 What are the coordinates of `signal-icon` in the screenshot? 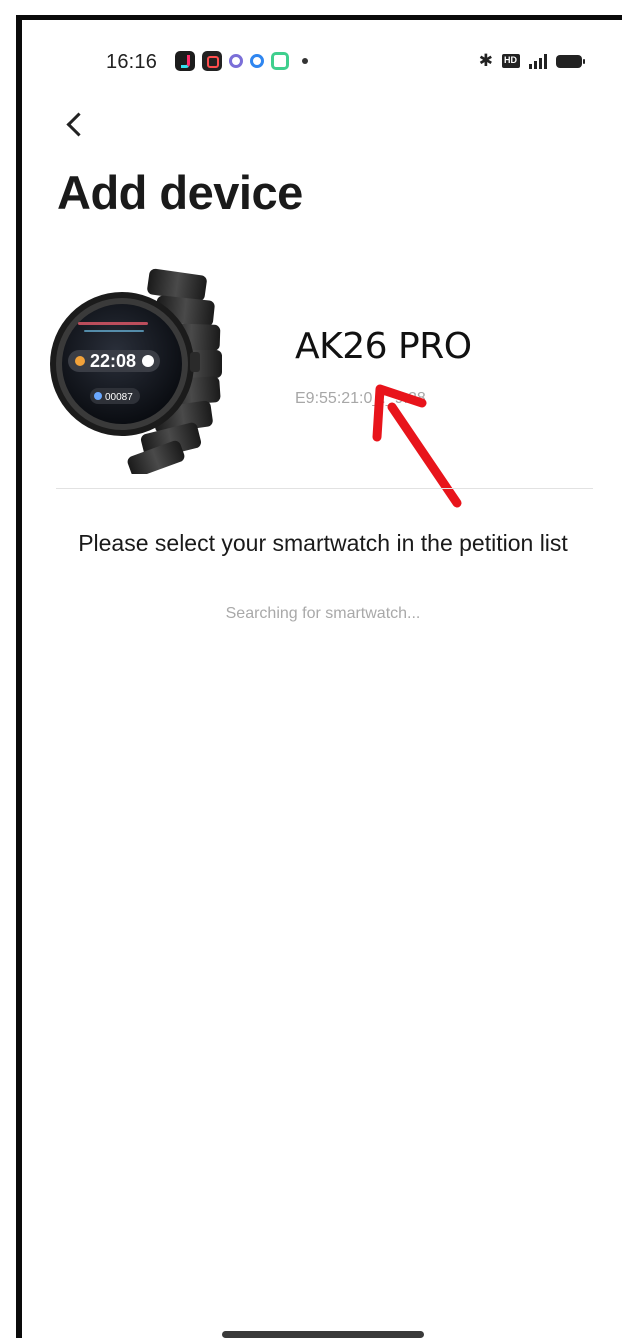 It's located at (538, 61).